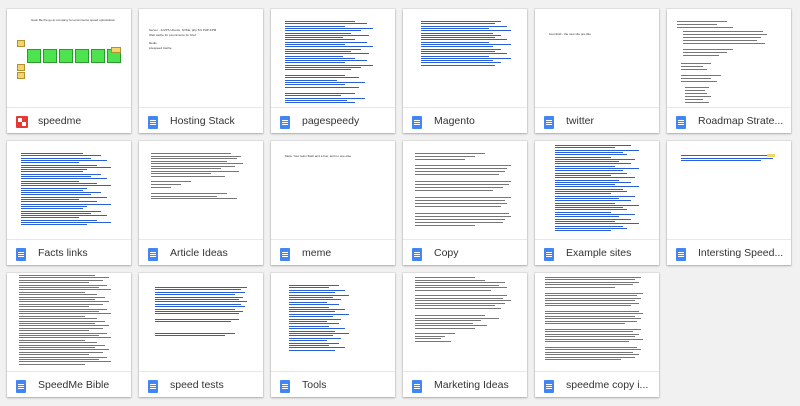 This screenshot has height=406, width=800. I want to click on file-card: Example sites, so click(597, 203).